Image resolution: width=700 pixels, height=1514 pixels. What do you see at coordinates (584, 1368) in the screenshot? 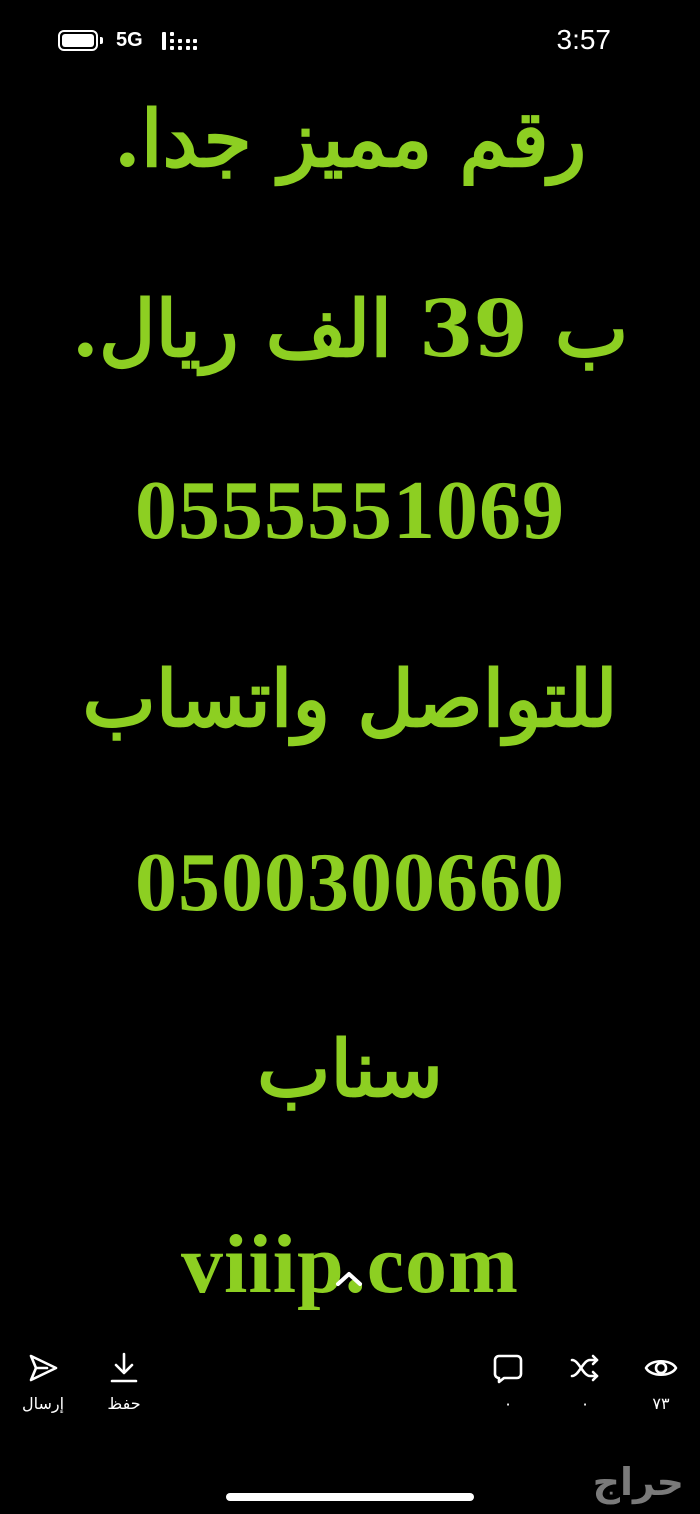
I see `share-icon` at bounding box center [584, 1368].